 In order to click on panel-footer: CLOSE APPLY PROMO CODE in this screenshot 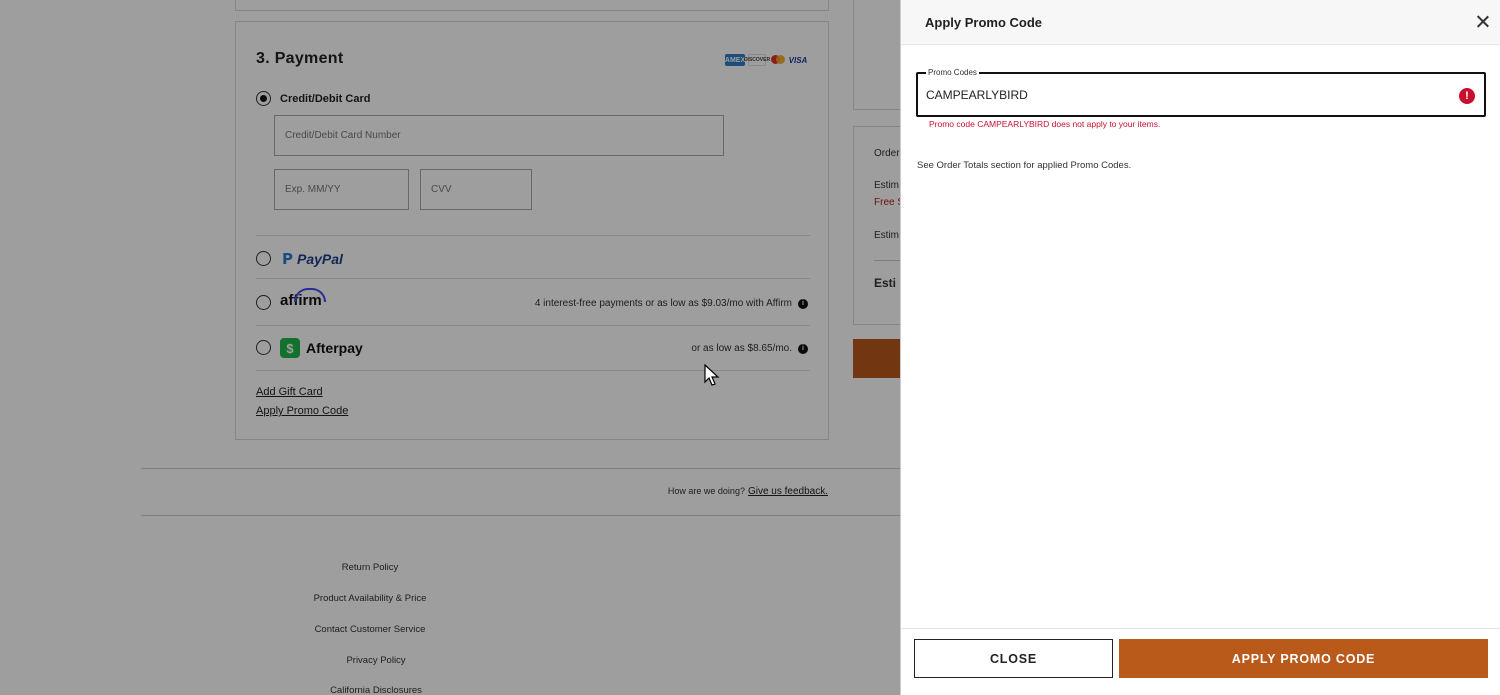, I will do `click(1200, 661)`.